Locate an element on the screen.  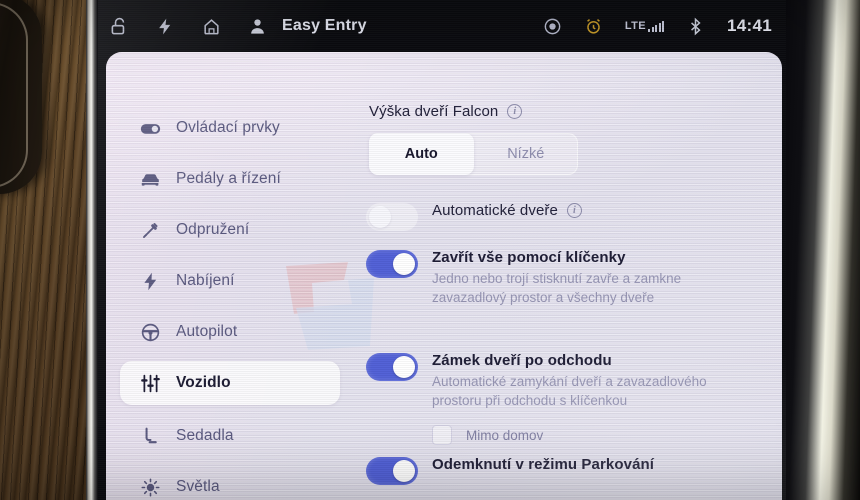
segment-nizke: Nízké is located at coordinates (526, 154).